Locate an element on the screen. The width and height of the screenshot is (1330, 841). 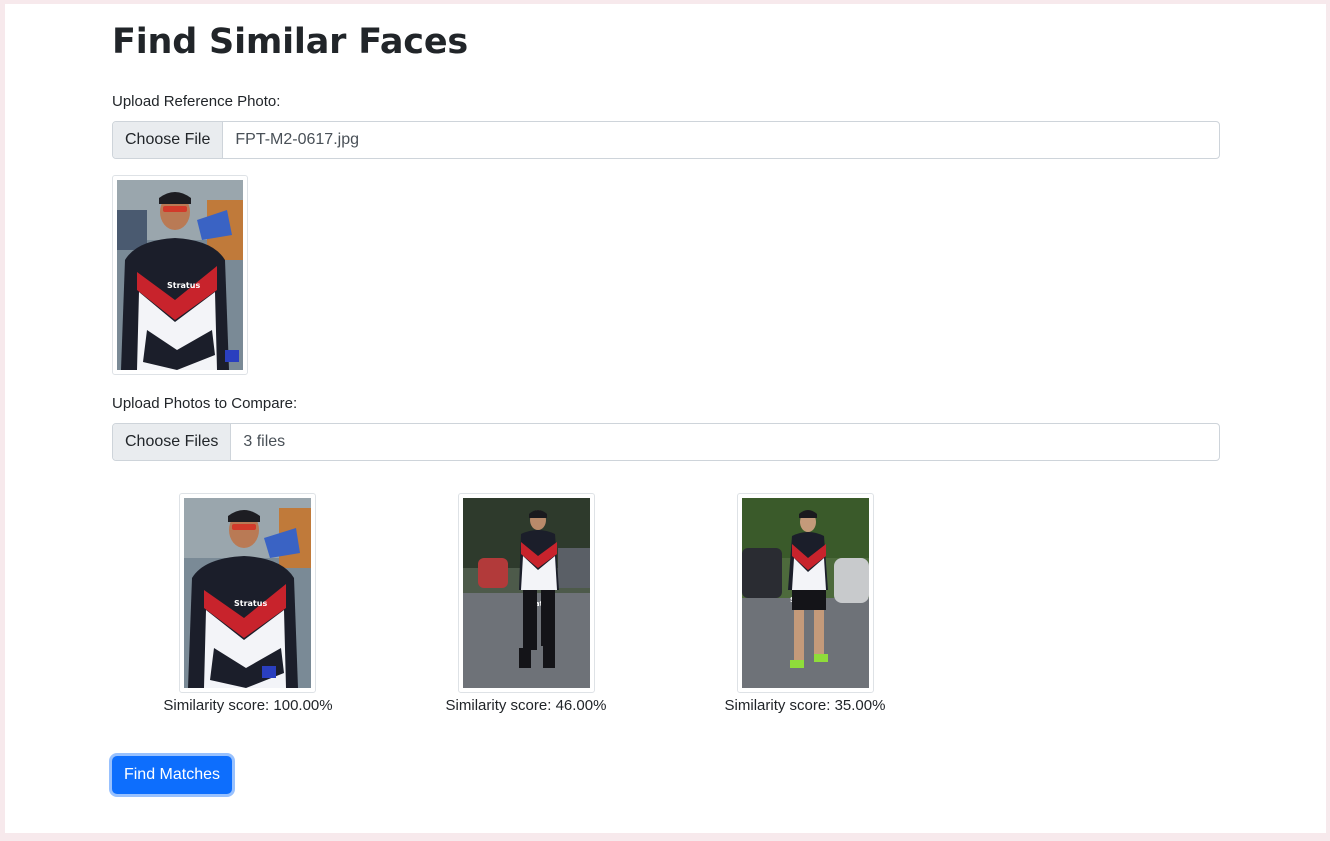
reference-photo-preview: Stratus is located at coordinates (180, 275).